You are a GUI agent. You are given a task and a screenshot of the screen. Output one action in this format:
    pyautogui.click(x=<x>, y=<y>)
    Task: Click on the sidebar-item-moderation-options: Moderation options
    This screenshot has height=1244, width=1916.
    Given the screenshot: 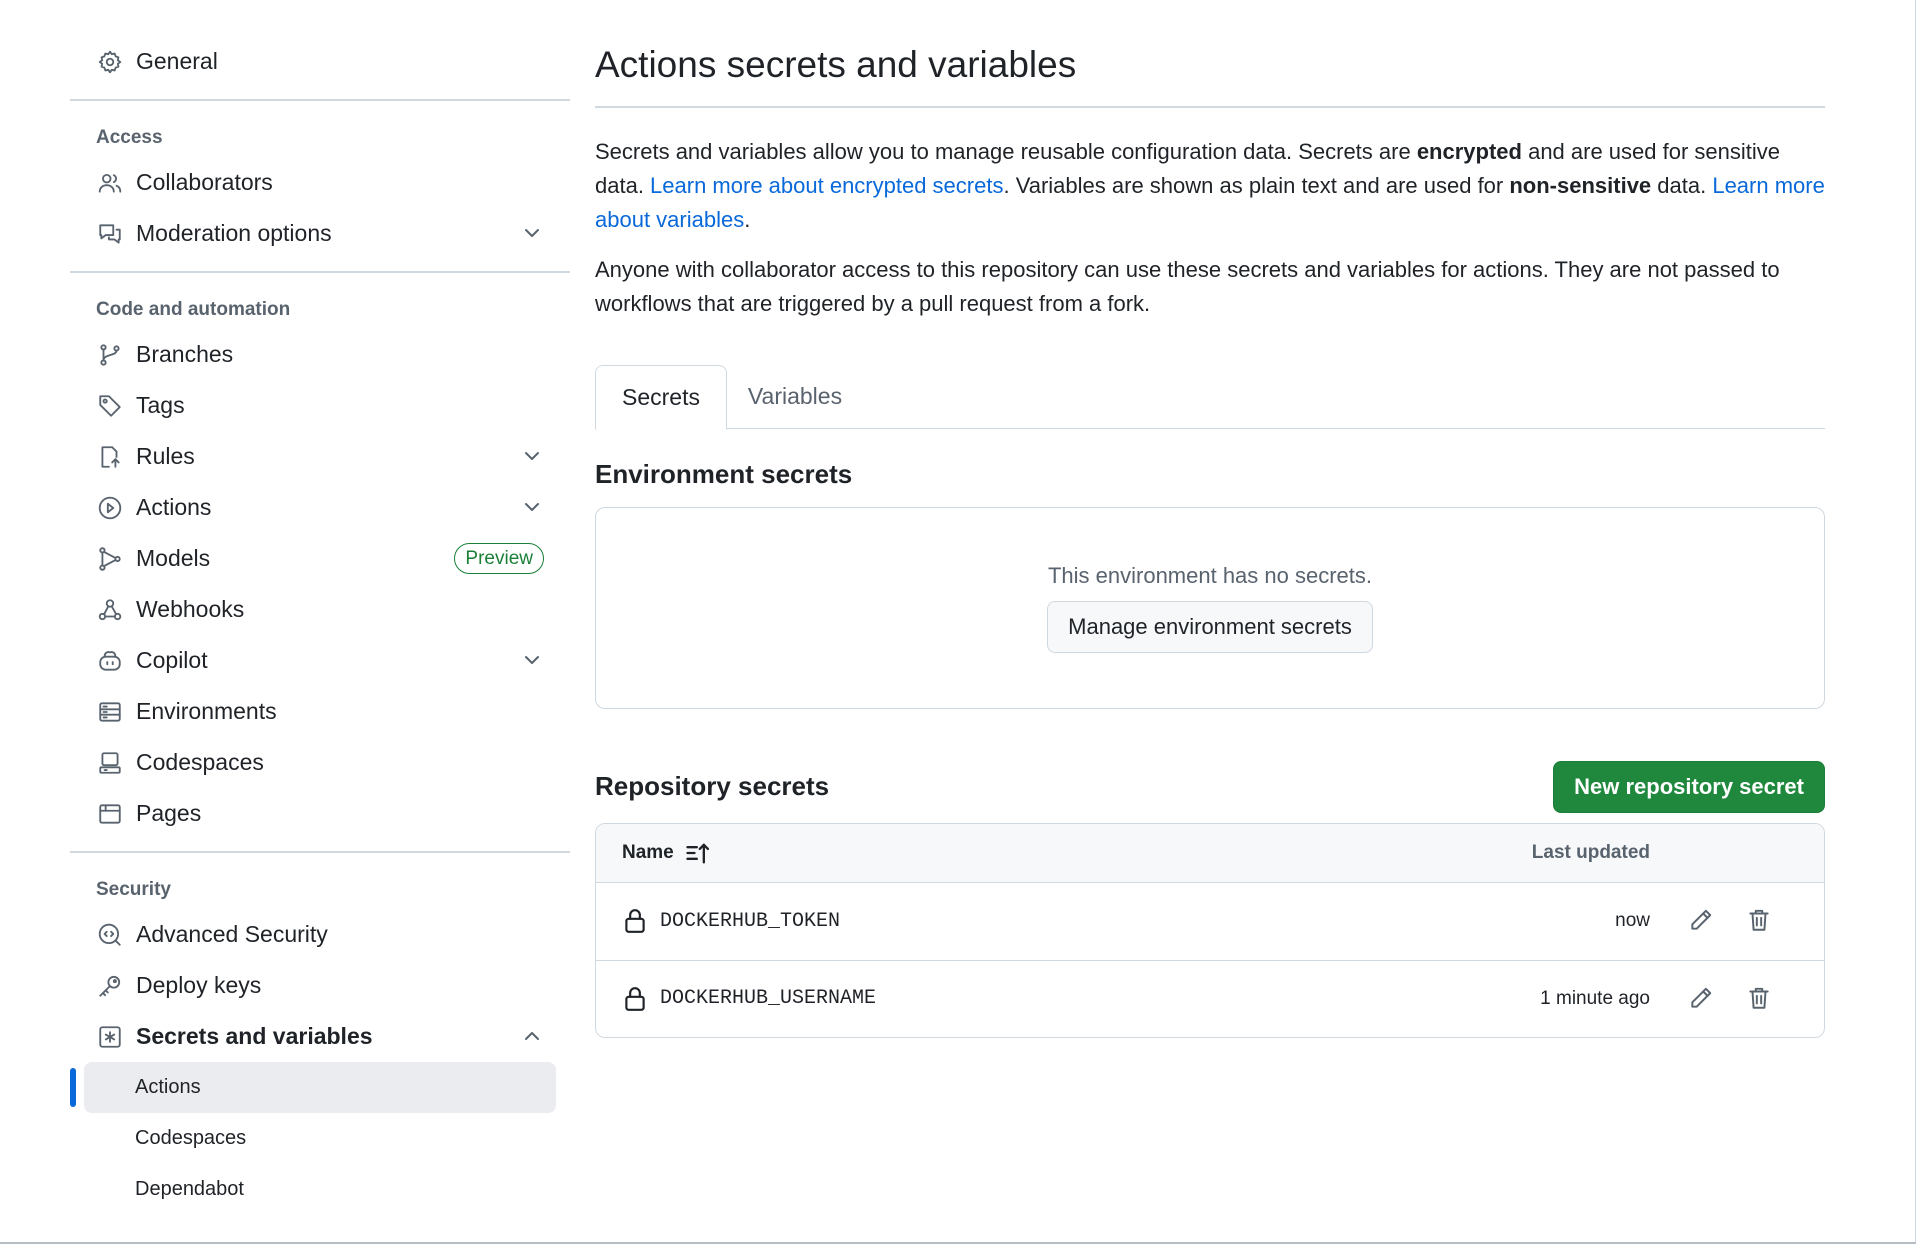 What is the action you would take?
    pyautogui.click(x=320, y=233)
    